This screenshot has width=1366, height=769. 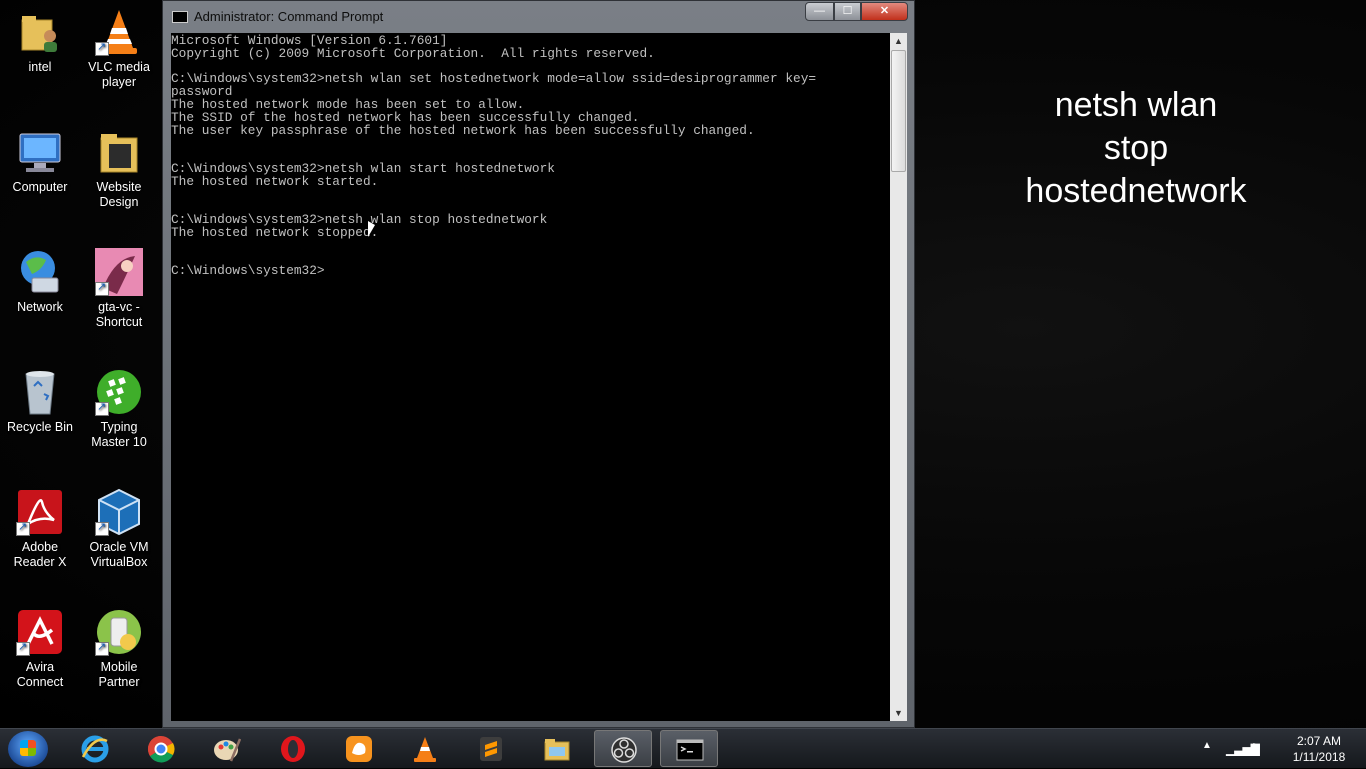 What do you see at coordinates (119, 434) in the screenshot?
I see `desktop-icon-label: Typing Master 10` at bounding box center [119, 434].